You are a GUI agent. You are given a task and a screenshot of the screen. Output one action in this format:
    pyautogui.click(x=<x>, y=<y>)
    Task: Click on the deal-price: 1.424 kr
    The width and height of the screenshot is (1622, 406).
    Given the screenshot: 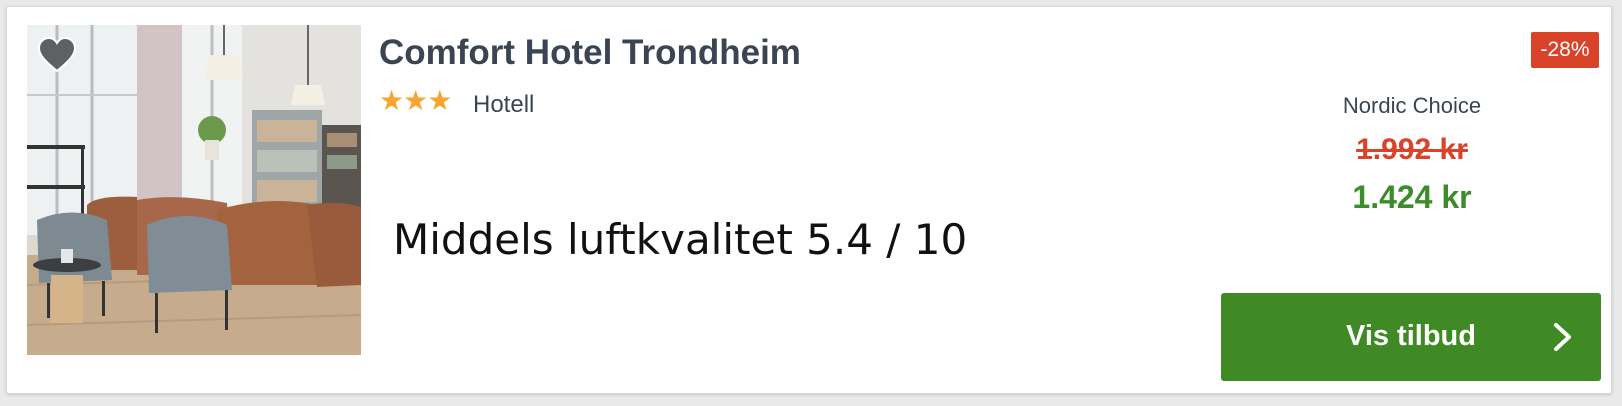 What is the action you would take?
    pyautogui.click(x=1412, y=197)
    